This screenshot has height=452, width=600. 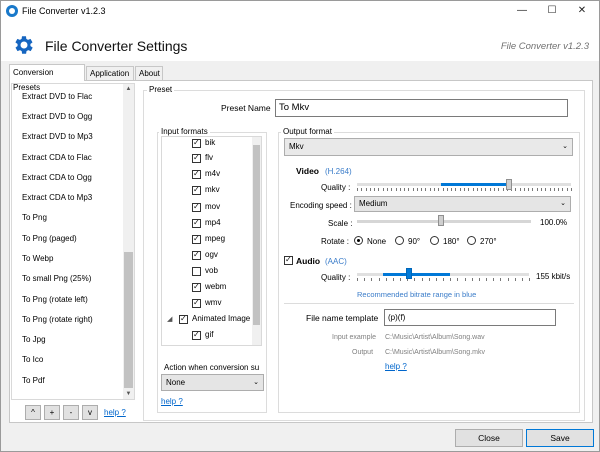 I want to click on rotate-option-label: 90°, so click(x=414, y=241).